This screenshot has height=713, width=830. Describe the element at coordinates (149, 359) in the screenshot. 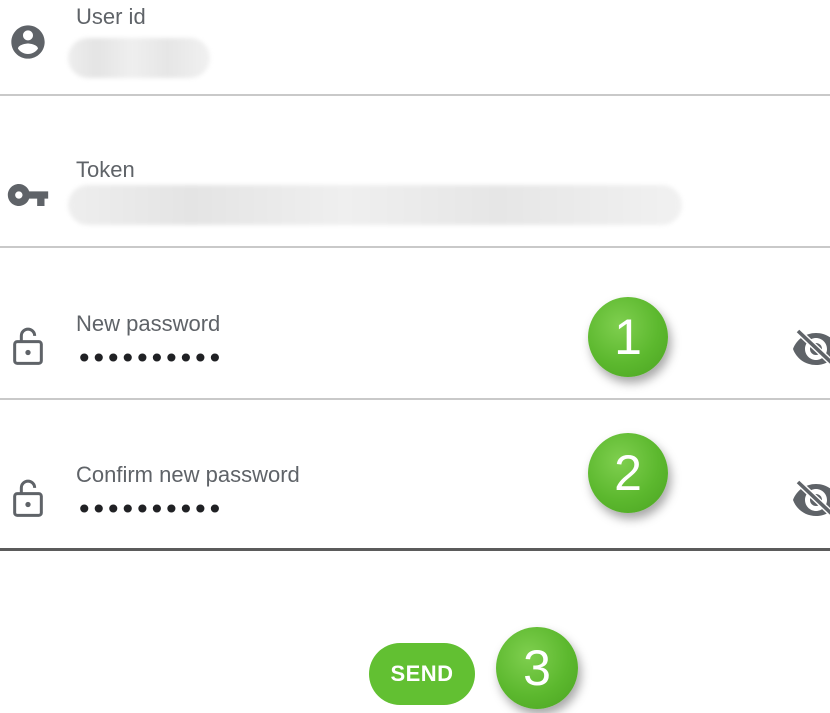

I see `new-password-input: ••••••••••` at that location.